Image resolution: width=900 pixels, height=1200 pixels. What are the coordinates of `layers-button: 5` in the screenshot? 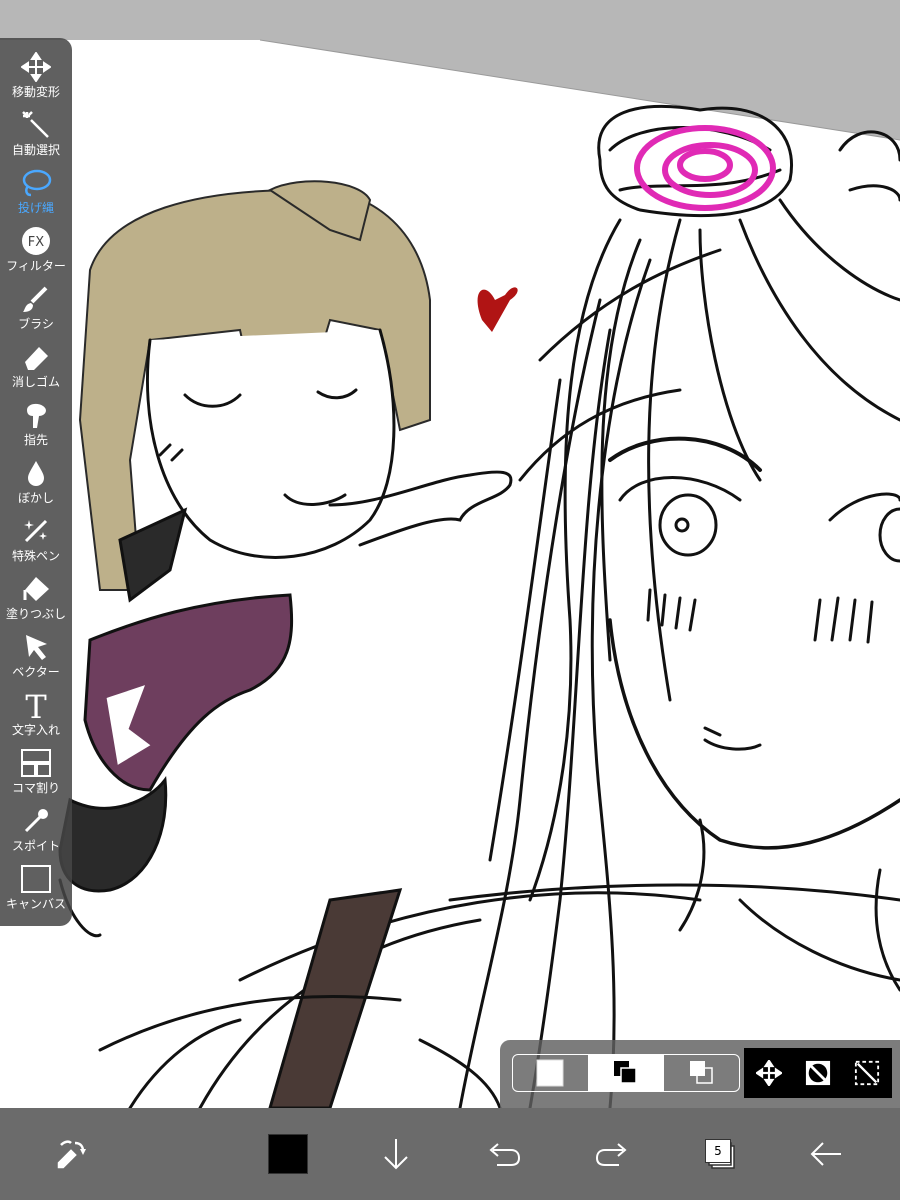 It's located at (720, 1154).